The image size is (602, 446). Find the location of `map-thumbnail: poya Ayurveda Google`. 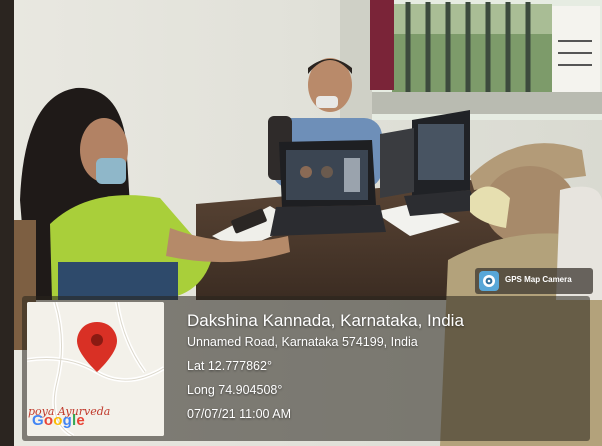

map-thumbnail: poya Ayurveda Google is located at coordinates (95, 369).